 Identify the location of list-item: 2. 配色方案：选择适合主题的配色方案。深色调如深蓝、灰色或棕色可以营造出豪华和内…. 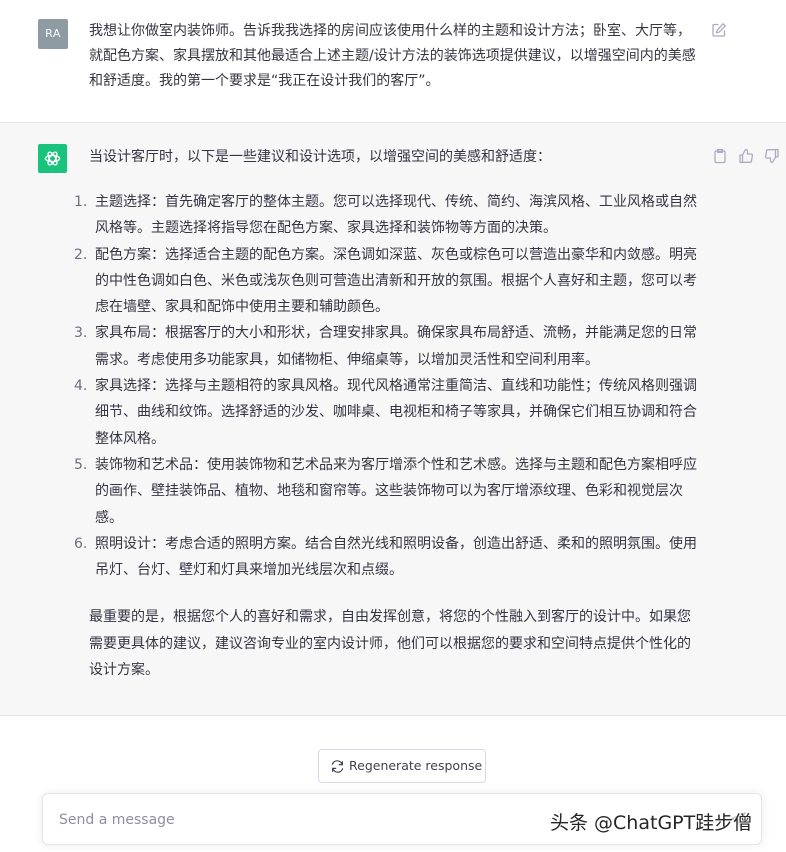
(377, 281).